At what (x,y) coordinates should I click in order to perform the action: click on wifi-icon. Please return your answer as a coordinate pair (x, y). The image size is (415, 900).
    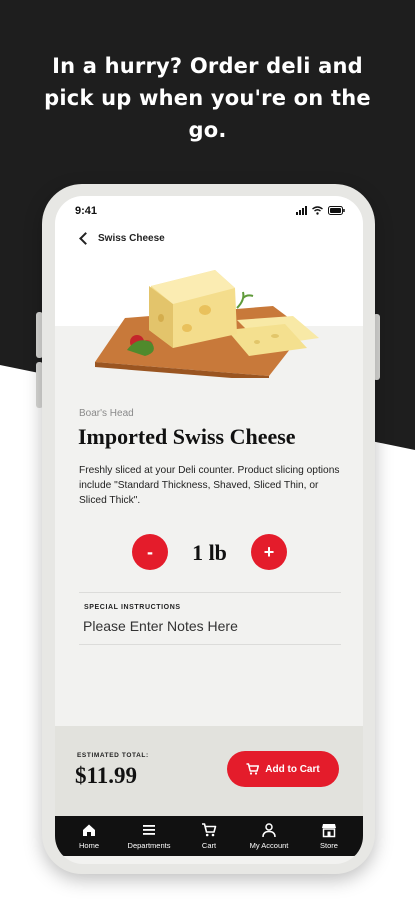
    Looking at the image, I should click on (317, 210).